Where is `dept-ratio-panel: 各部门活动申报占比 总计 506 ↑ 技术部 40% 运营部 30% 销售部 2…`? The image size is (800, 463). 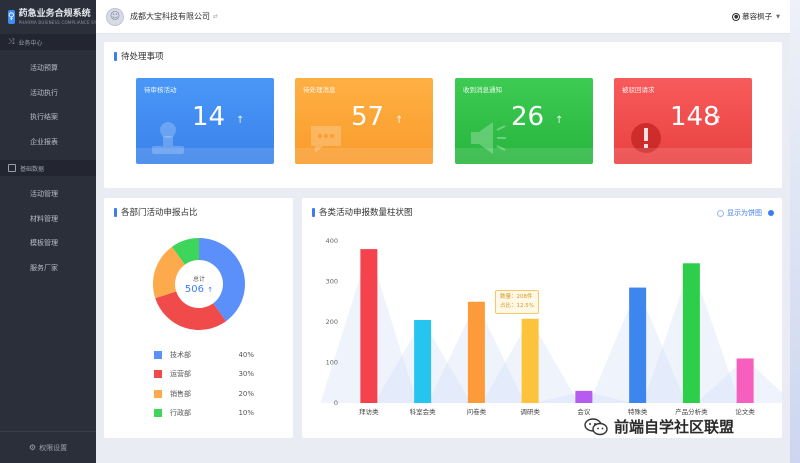
dept-ratio-panel: 各部门活动申报占比 总计 506 ↑ 技术部 40% 运营部 30% 销售部 2… is located at coordinates (198, 318).